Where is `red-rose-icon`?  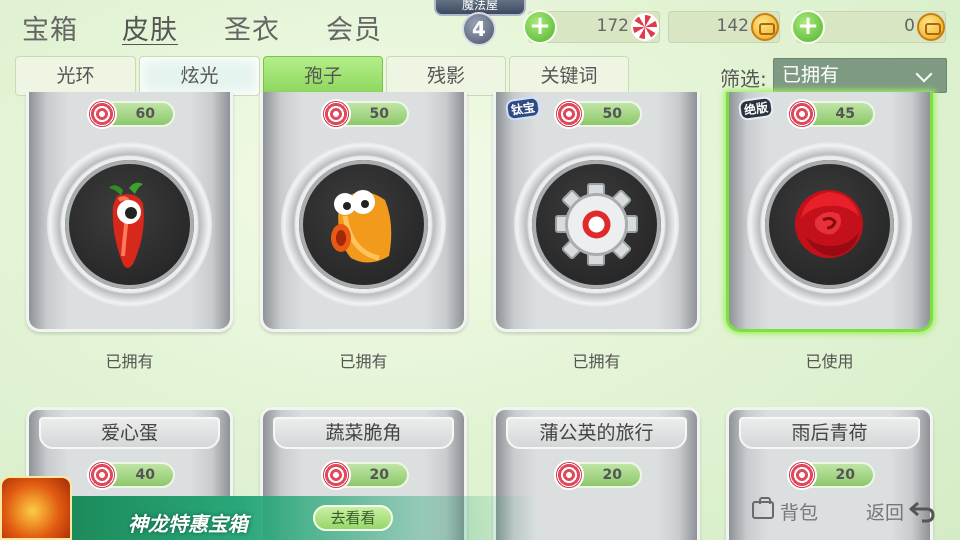
red-rose-icon is located at coordinates (829, 224).